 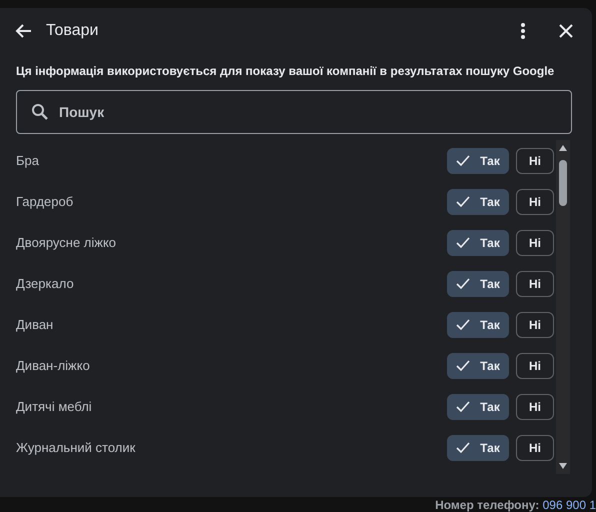 What do you see at coordinates (45, 201) in the screenshot?
I see `item-label: Гардероб` at bounding box center [45, 201].